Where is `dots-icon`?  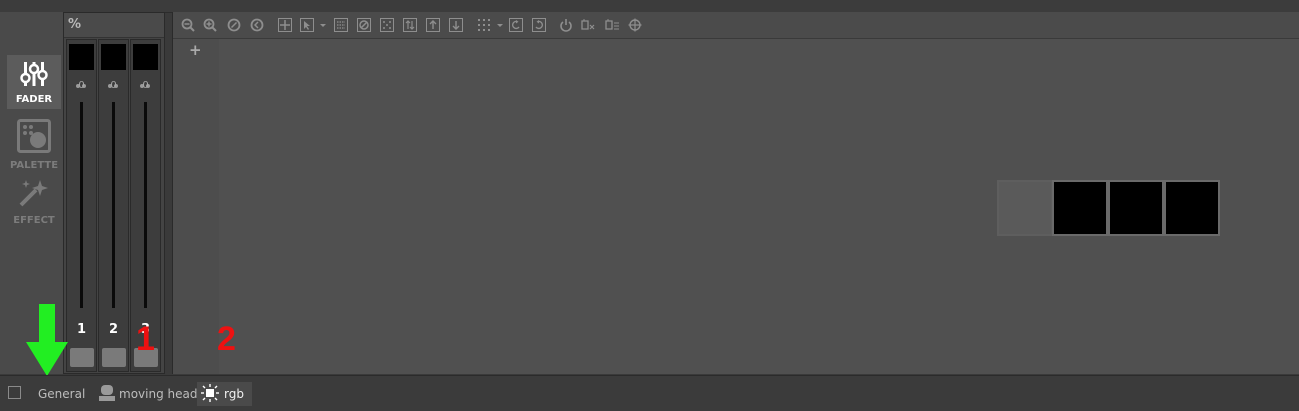 dots-icon is located at coordinates (387, 25).